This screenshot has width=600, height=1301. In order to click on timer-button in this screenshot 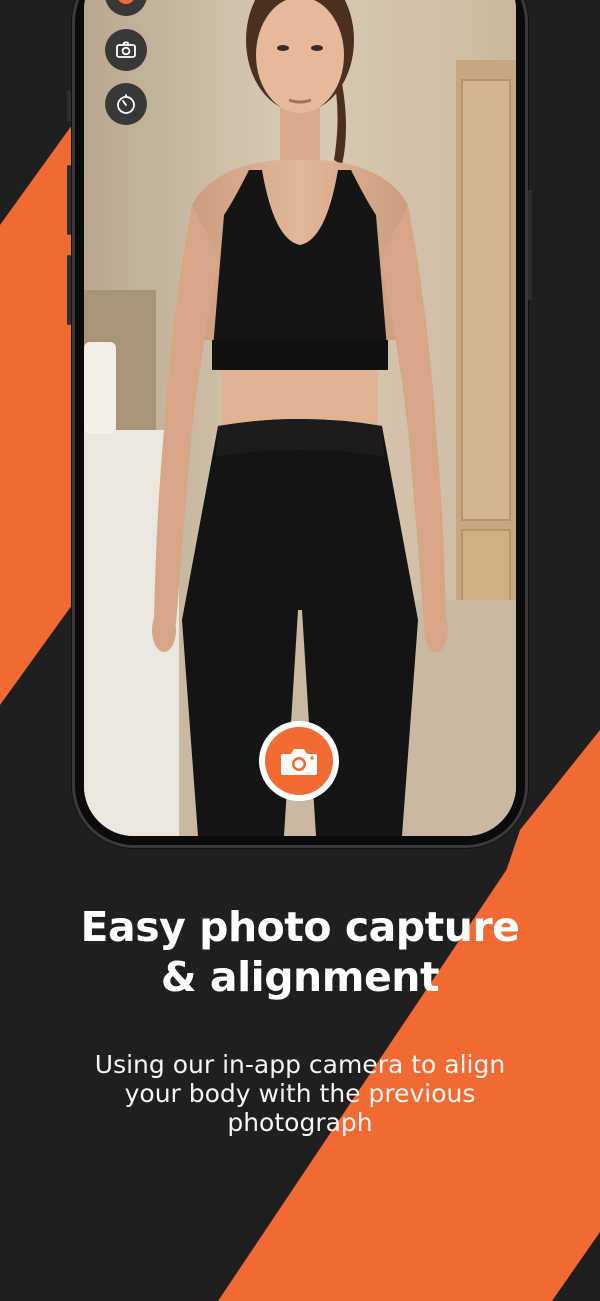, I will do `click(126, 104)`.